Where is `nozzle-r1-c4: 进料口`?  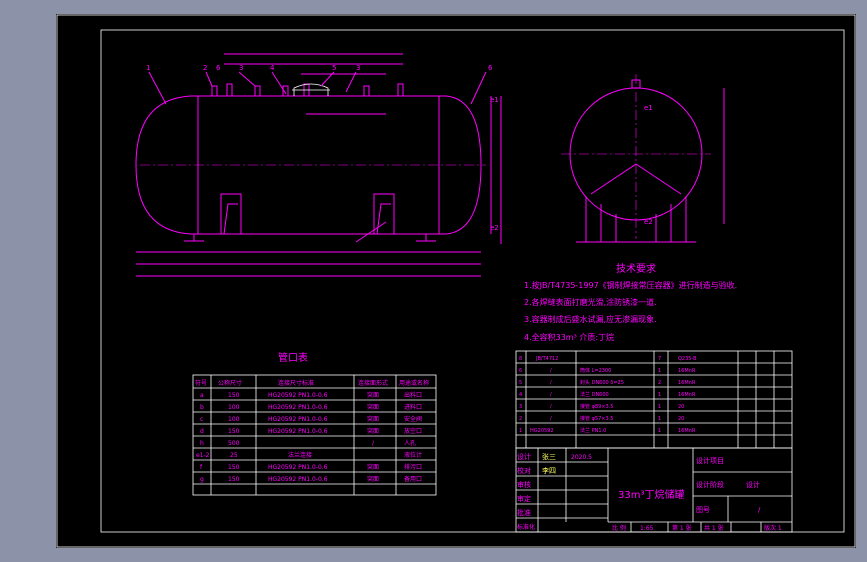 nozzle-r1-c4: 进料口 is located at coordinates (413, 407).